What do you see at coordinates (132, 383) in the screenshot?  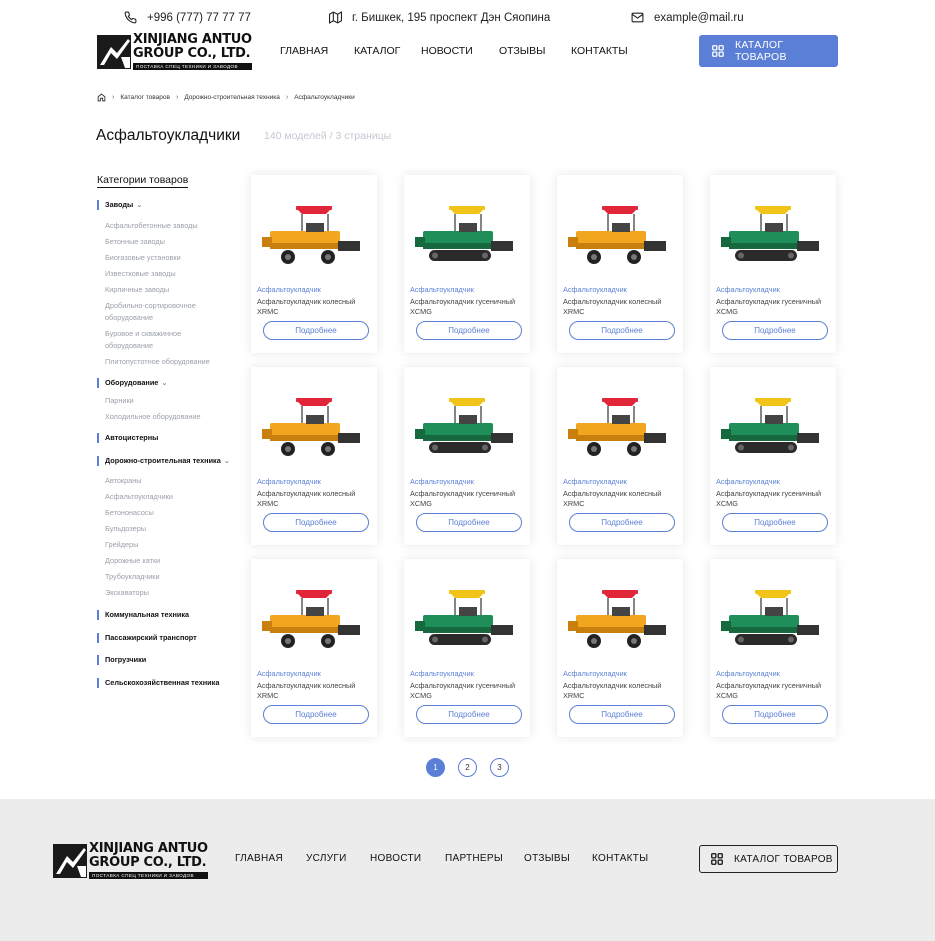 I see `sidebar-group: Оборудование ⌄` at bounding box center [132, 383].